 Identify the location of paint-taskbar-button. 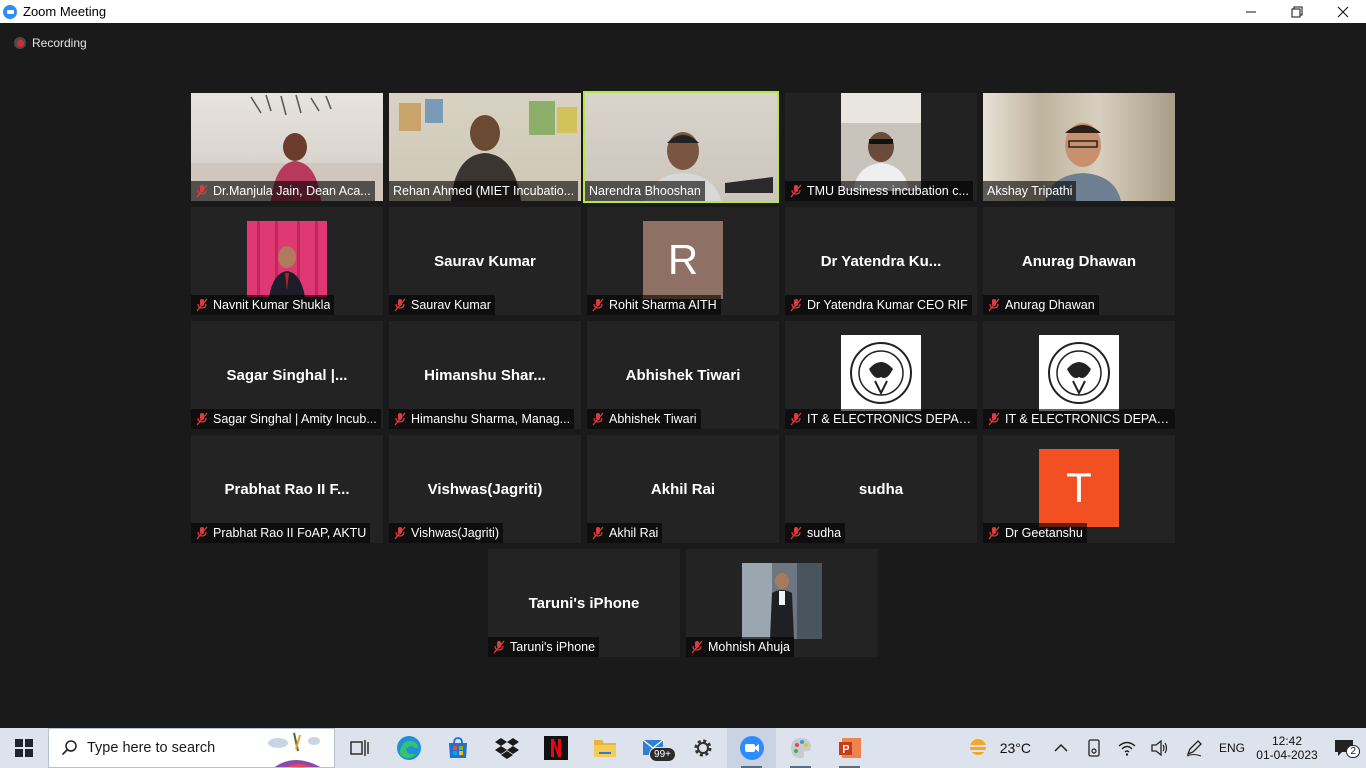
(800, 748).